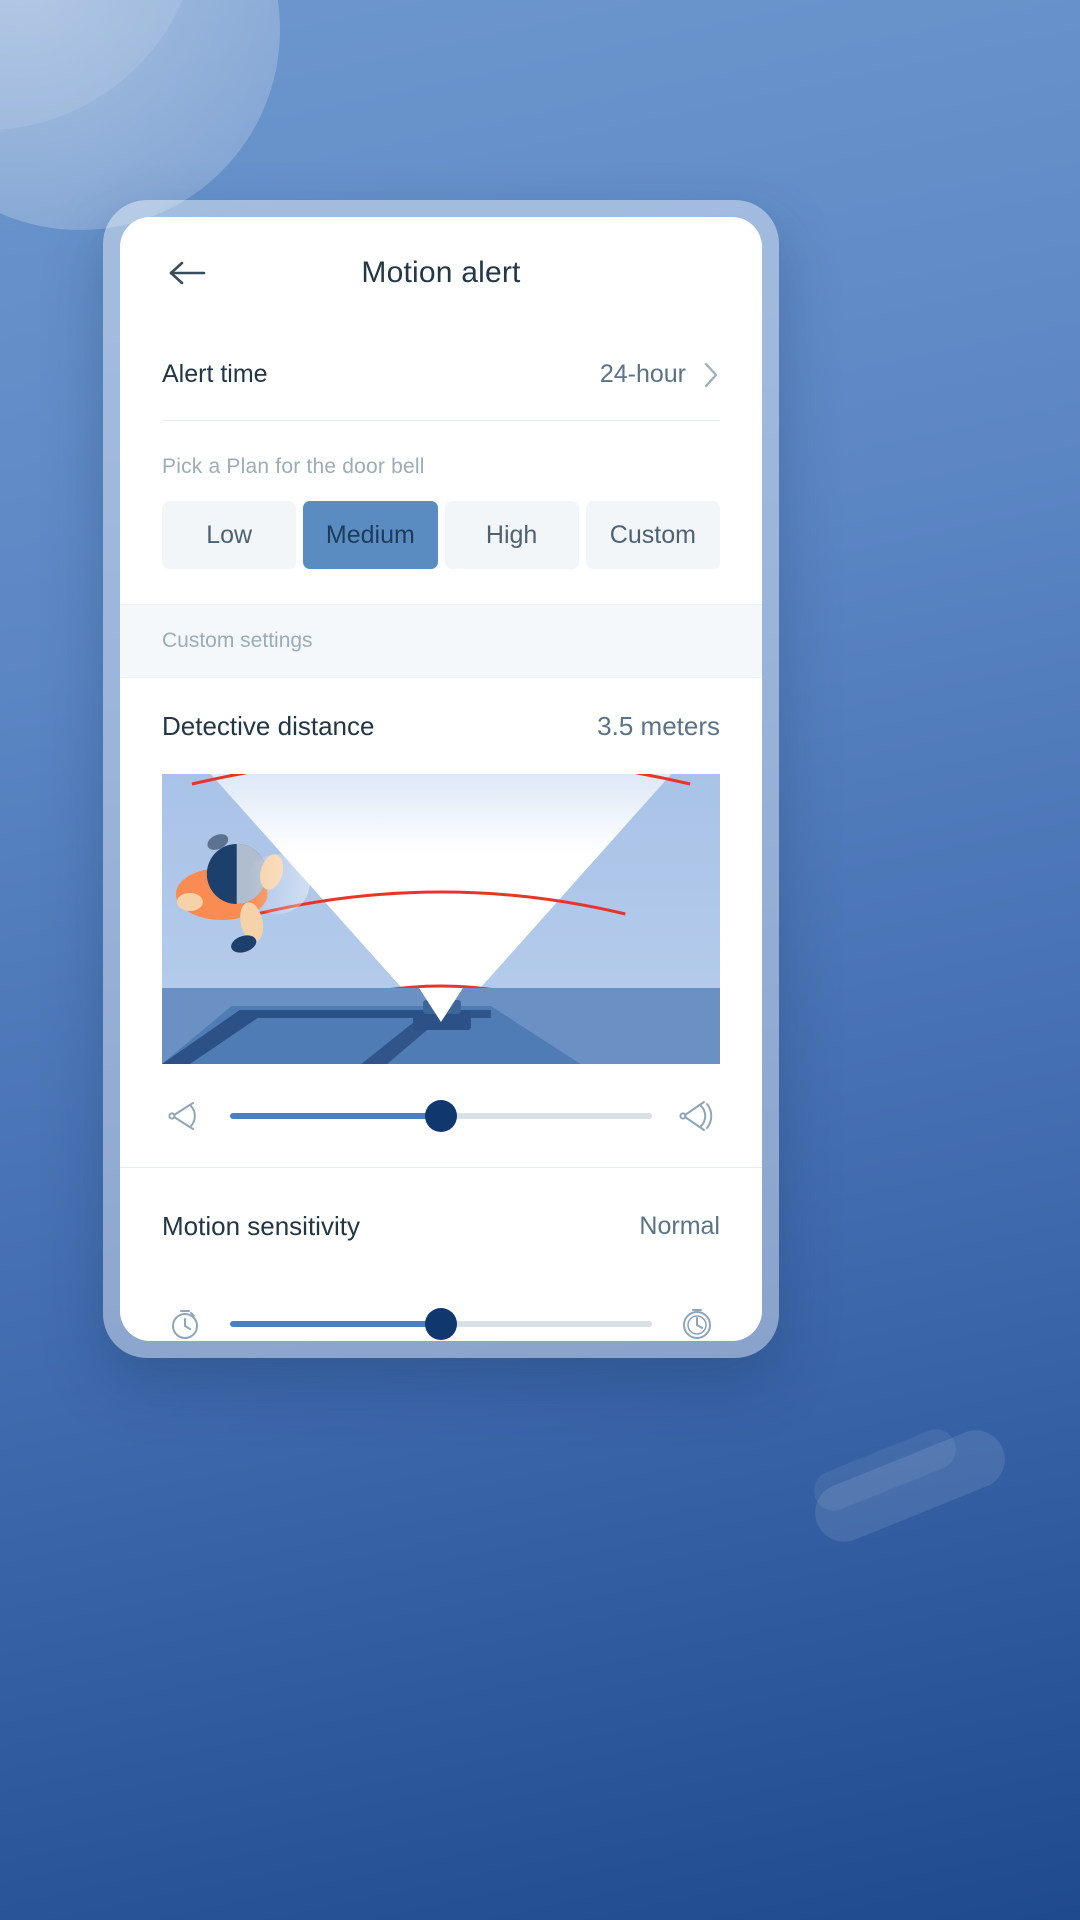 This screenshot has height=1920, width=1080. Describe the element at coordinates (441, 1306) in the screenshot. I see `sensitivity-slider-row` at that location.